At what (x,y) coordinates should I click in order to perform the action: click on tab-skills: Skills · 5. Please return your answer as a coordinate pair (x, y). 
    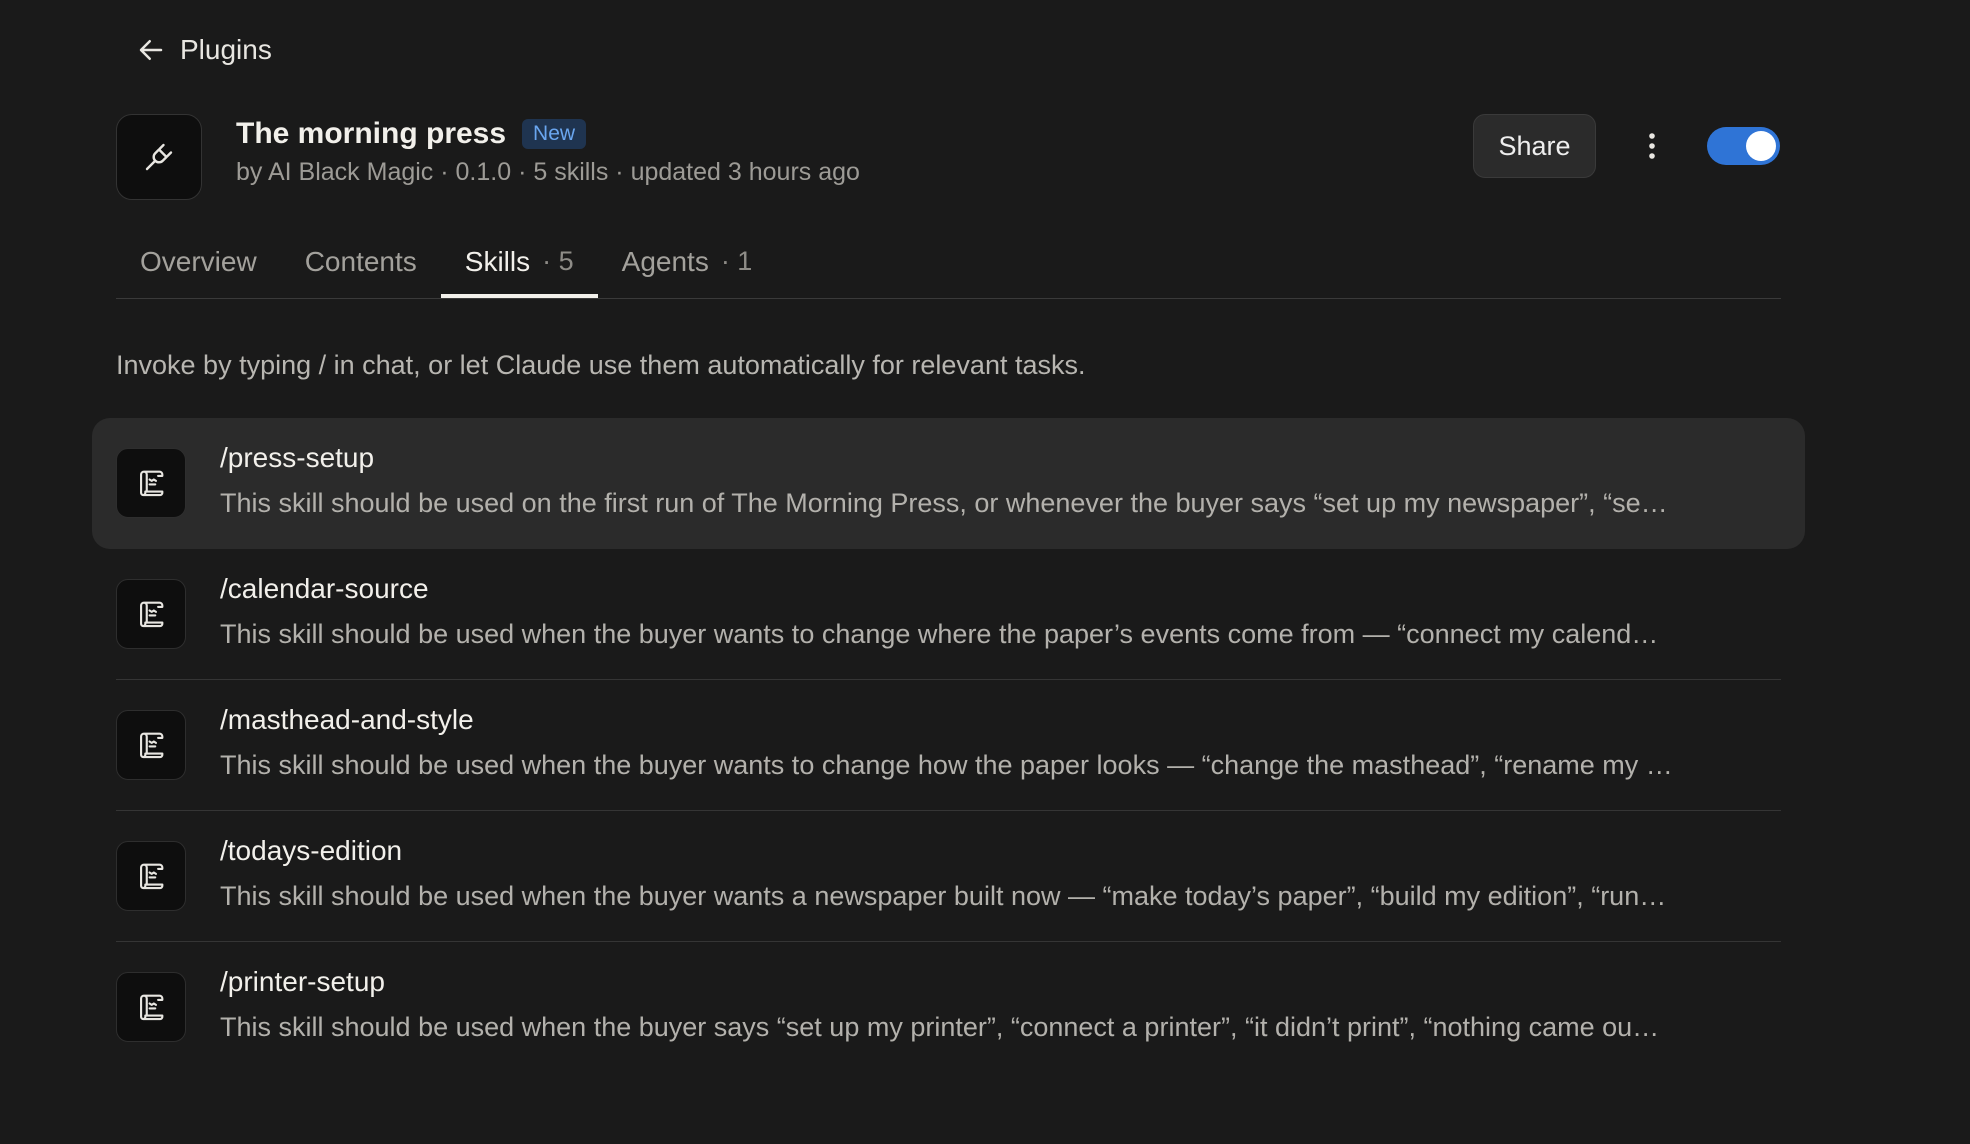
    Looking at the image, I should click on (519, 268).